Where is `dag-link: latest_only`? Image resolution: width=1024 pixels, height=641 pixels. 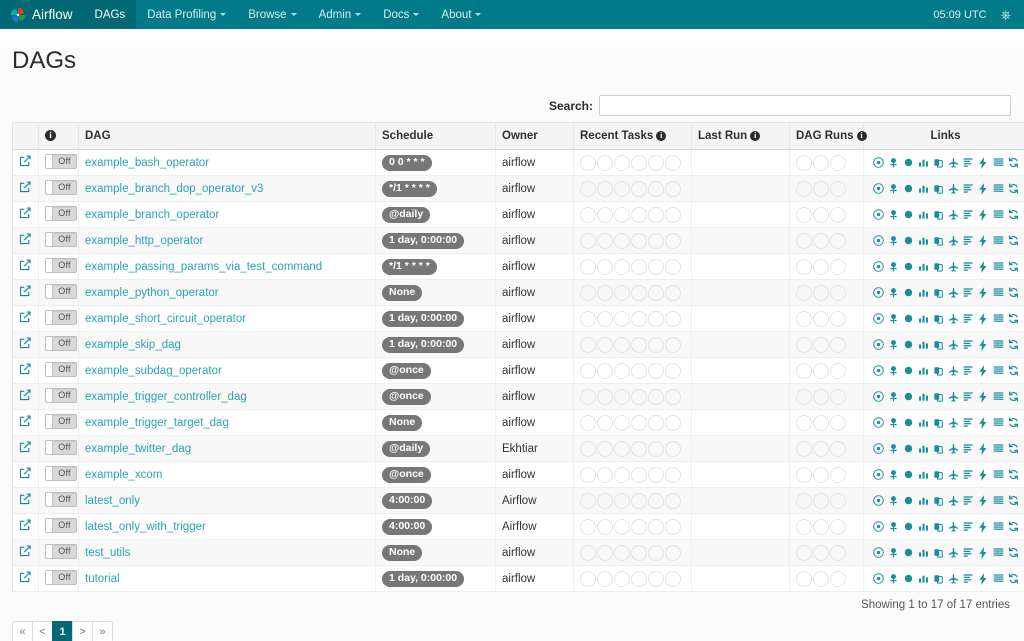
dag-link: latest_only is located at coordinates (112, 501).